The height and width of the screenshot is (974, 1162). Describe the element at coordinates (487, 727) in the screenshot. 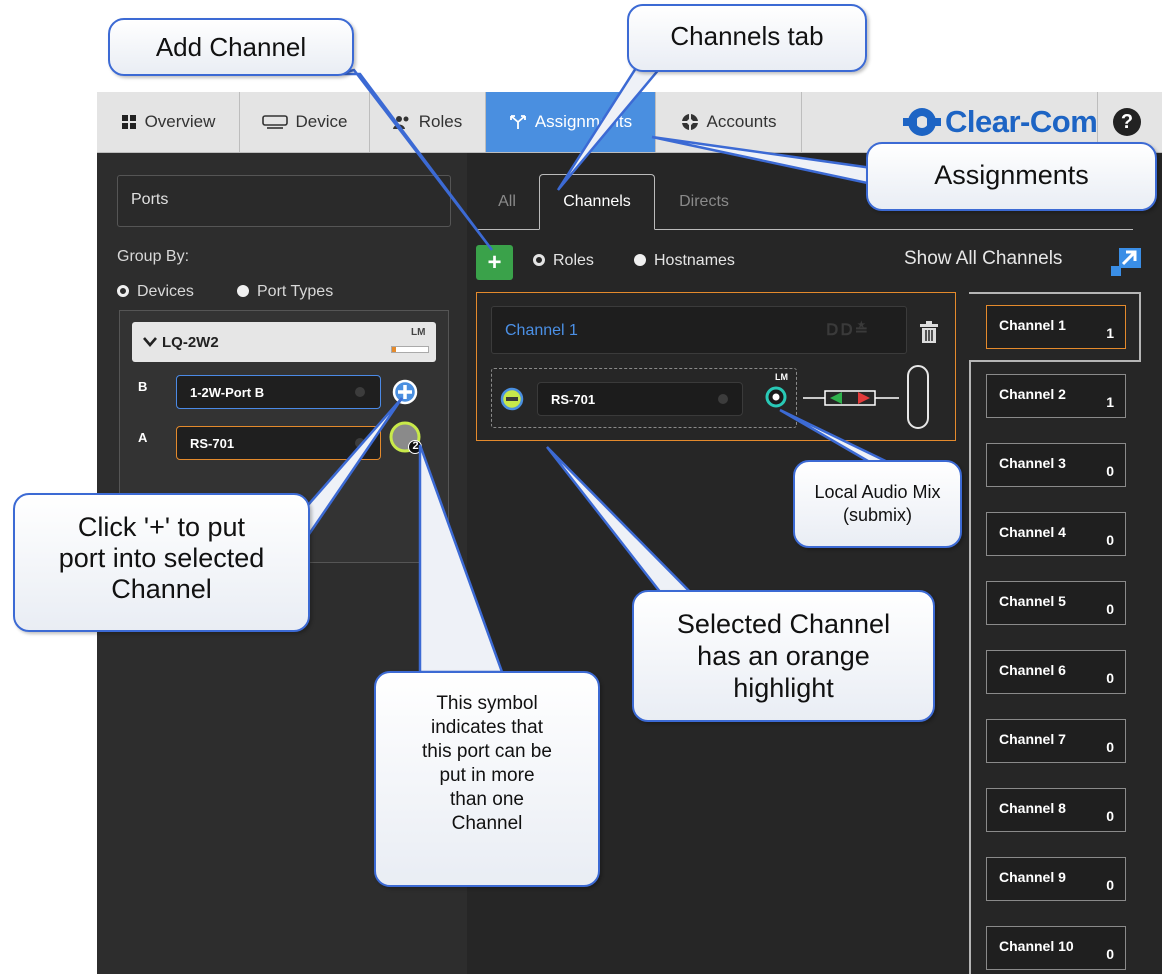

I see `callout-line: indicates that` at that location.